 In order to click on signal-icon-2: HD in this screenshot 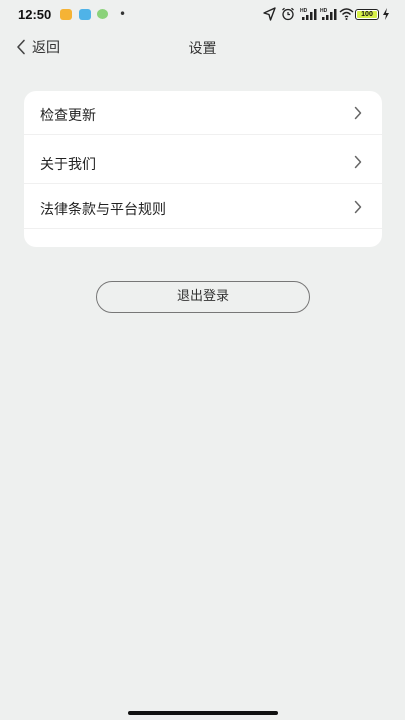, I will do `click(328, 14)`.